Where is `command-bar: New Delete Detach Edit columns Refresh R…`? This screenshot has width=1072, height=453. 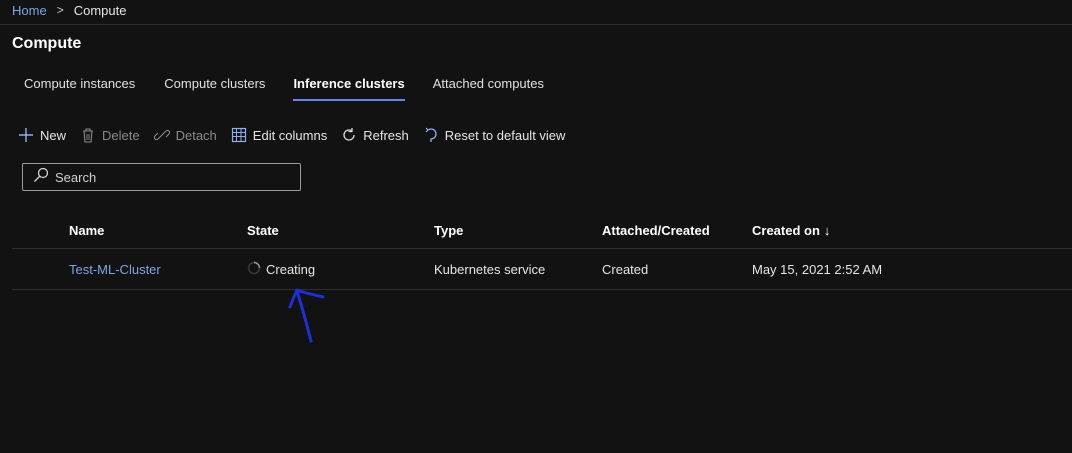 command-bar: New Delete Detach Edit columns Refresh R… is located at coordinates (298, 135).